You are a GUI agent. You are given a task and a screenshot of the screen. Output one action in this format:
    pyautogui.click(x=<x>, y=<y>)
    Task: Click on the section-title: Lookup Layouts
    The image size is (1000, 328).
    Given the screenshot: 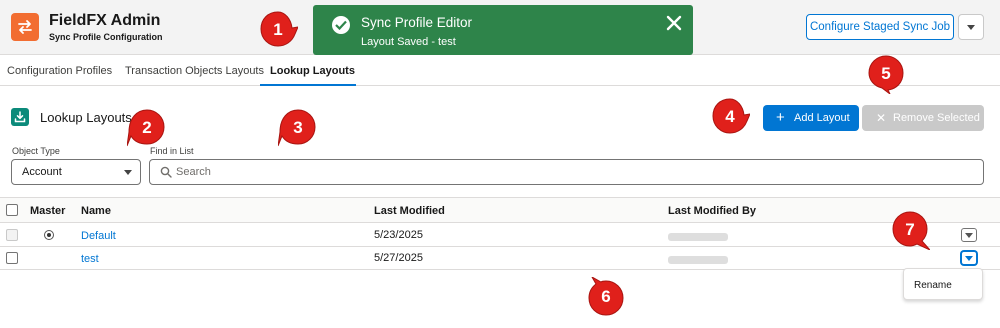 What is the action you would take?
    pyautogui.click(x=86, y=117)
    